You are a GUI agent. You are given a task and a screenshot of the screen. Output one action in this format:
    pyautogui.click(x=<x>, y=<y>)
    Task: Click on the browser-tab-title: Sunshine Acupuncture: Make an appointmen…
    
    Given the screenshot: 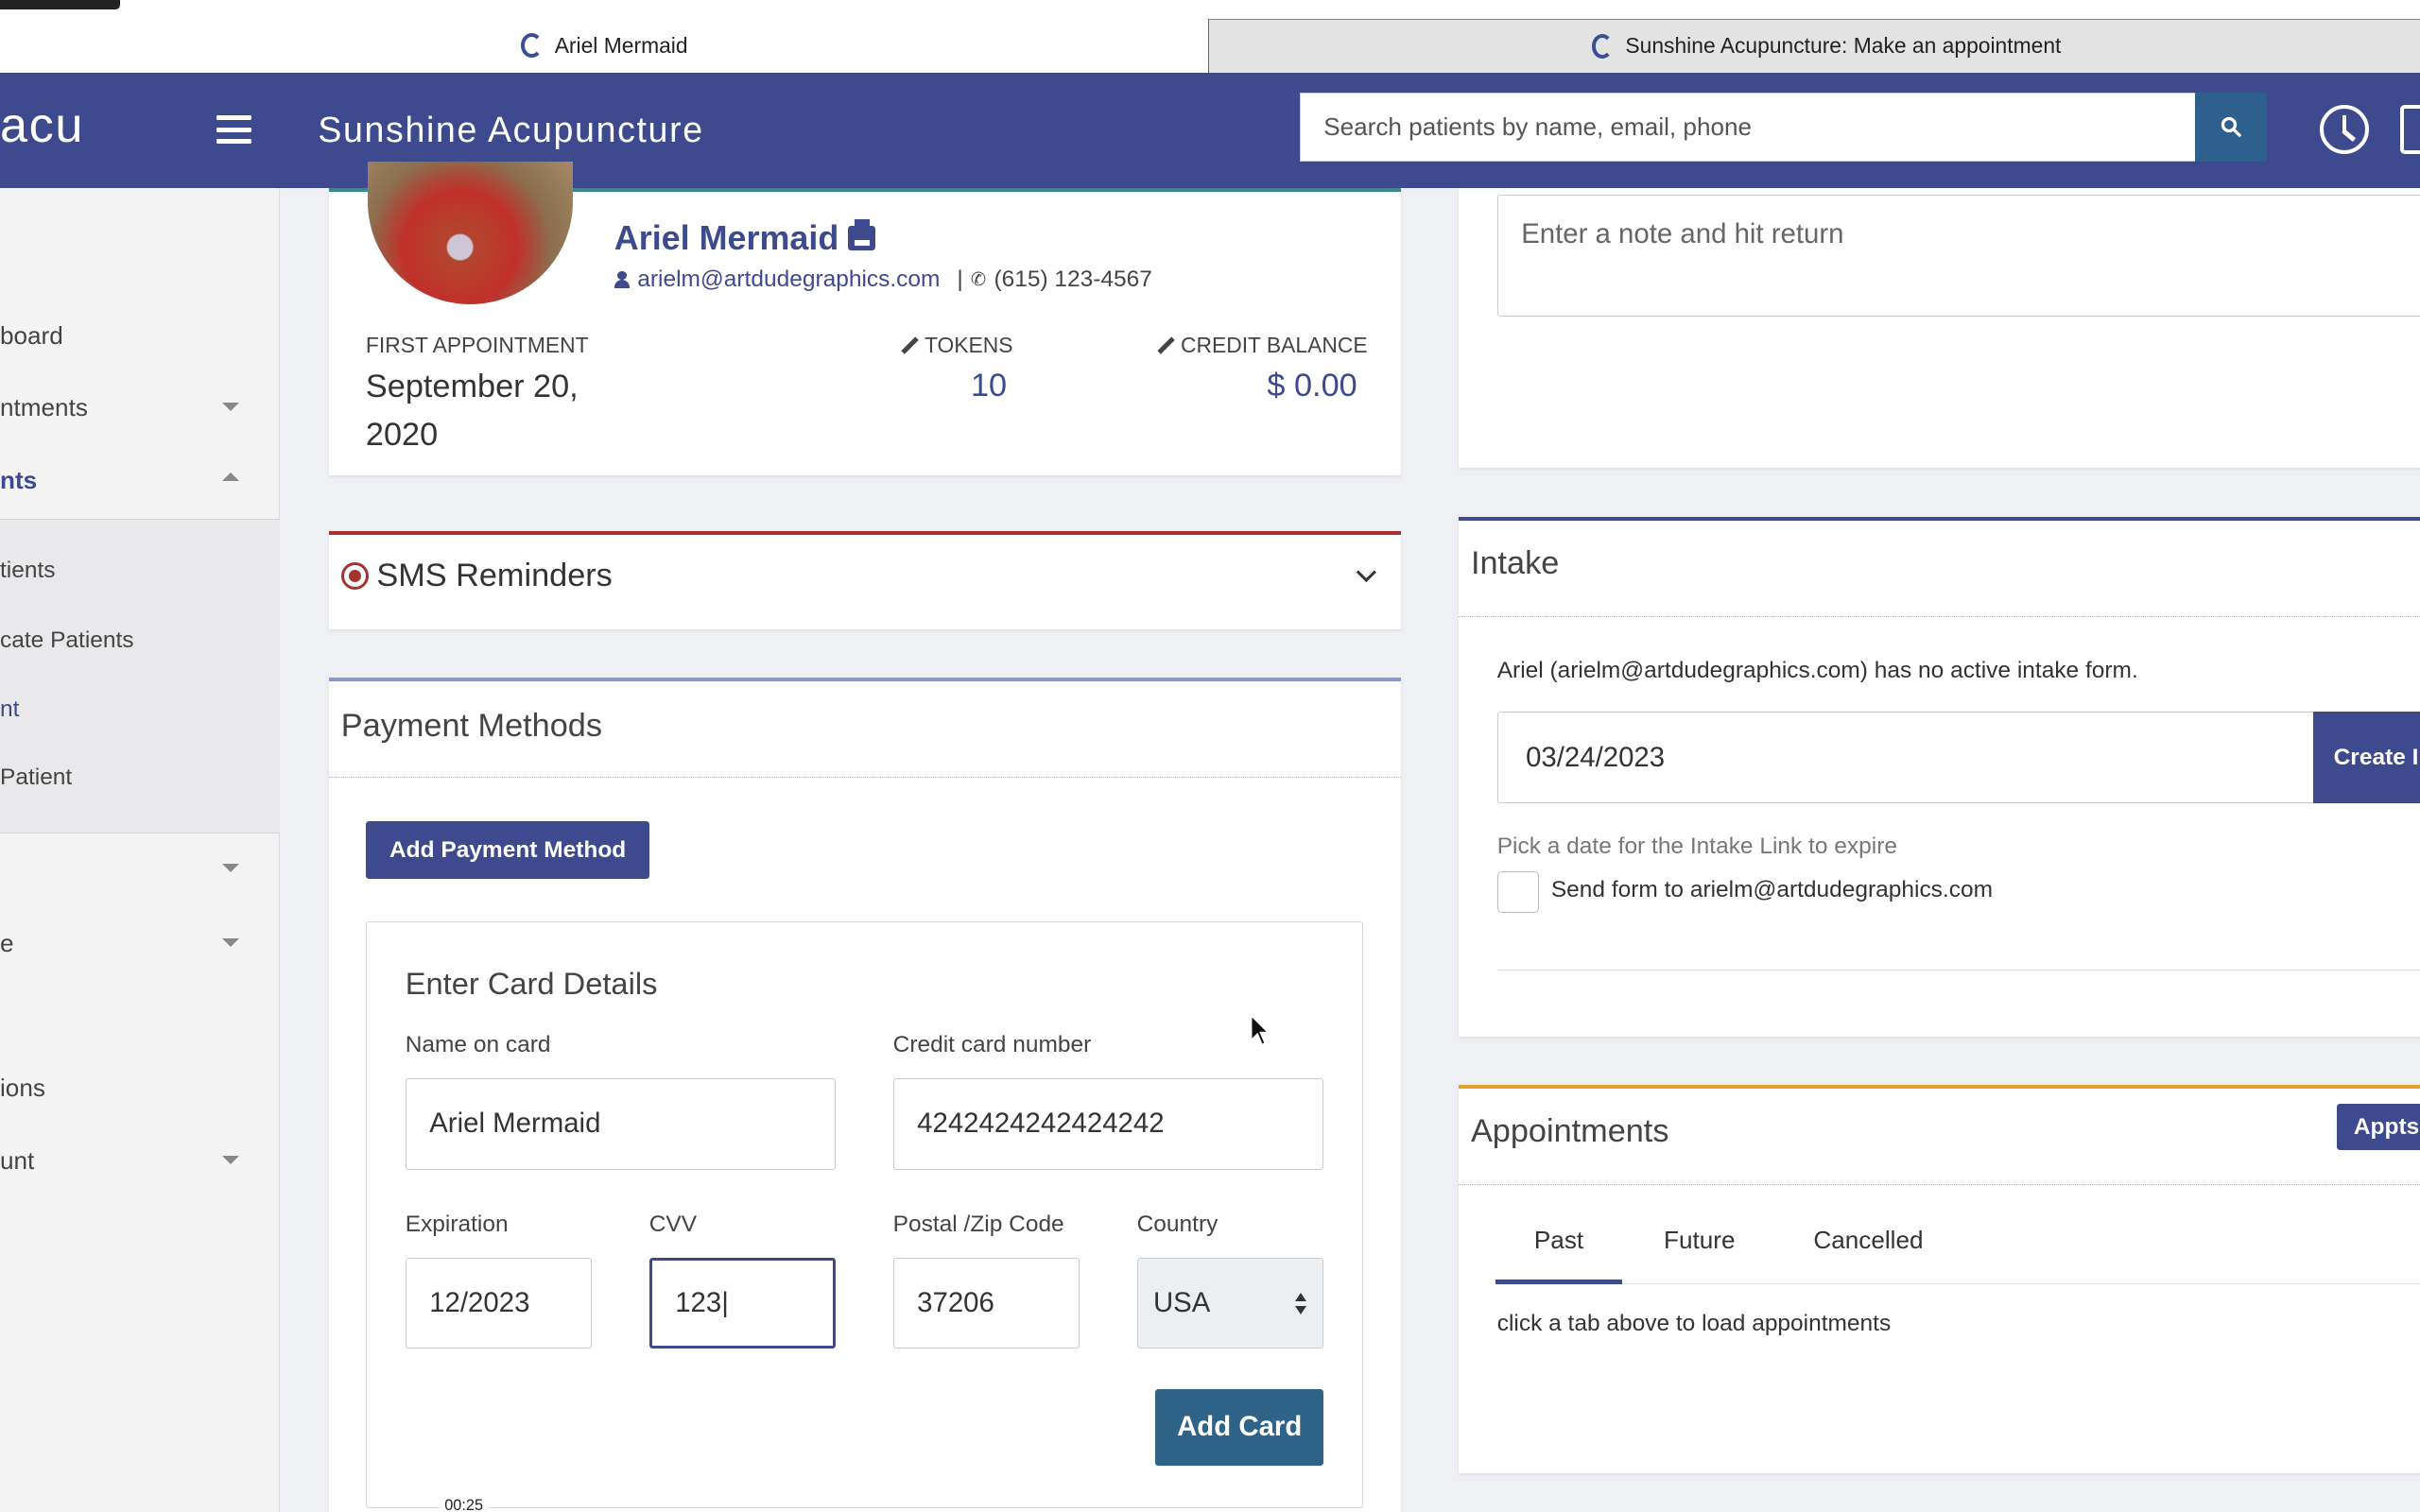 What is the action you would take?
    pyautogui.click(x=1843, y=46)
    